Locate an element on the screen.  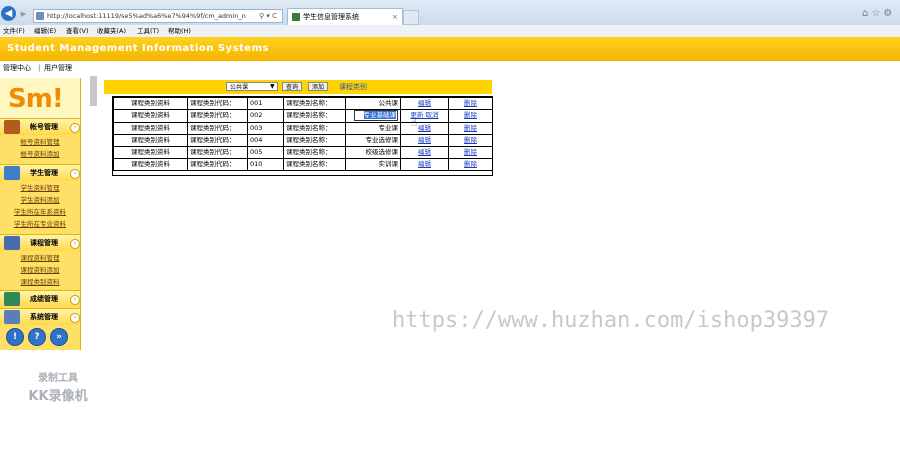
category-name-cell: 专业基础课 is located at coordinates (373, 116).